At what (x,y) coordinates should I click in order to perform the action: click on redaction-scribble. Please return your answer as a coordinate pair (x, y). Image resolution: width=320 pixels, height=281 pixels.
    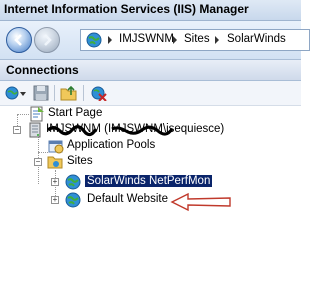
    Looking at the image, I should click on (110, 131).